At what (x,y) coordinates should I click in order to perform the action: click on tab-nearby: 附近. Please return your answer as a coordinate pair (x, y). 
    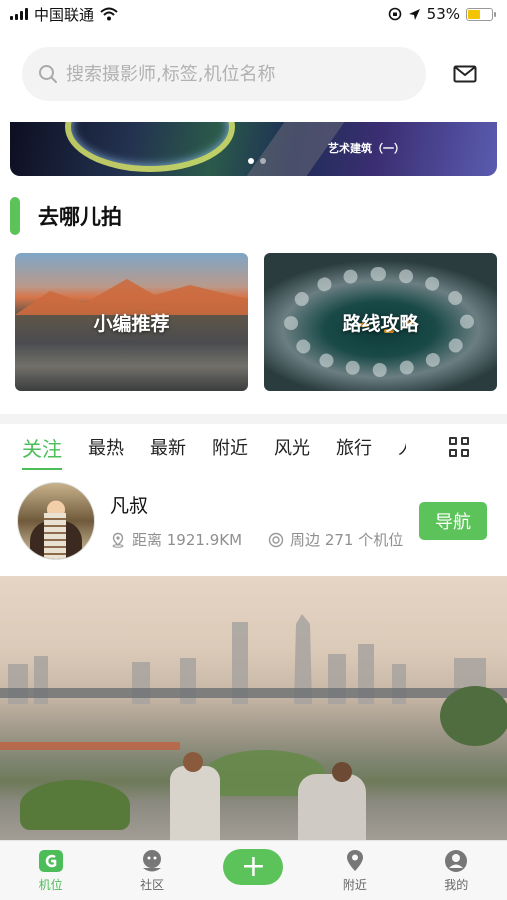
    Looking at the image, I should click on (230, 447).